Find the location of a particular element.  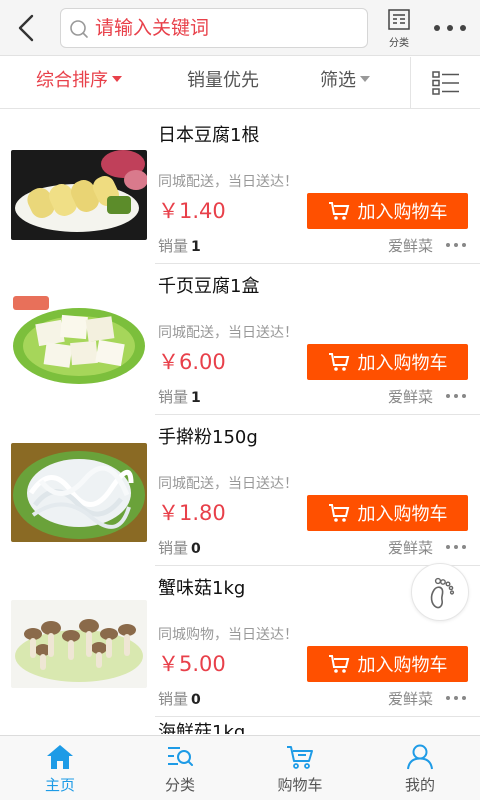

list-view-icon is located at coordinates (445, 83).